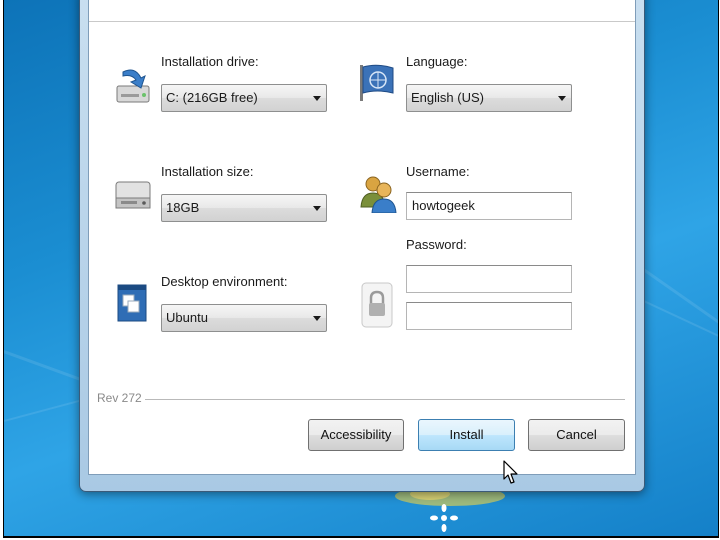 The height and width of the screenshot is (540, 720). Describe the element at coordinates (377, 82) in the screenshot. I see `globe-flag-icon` at that location.